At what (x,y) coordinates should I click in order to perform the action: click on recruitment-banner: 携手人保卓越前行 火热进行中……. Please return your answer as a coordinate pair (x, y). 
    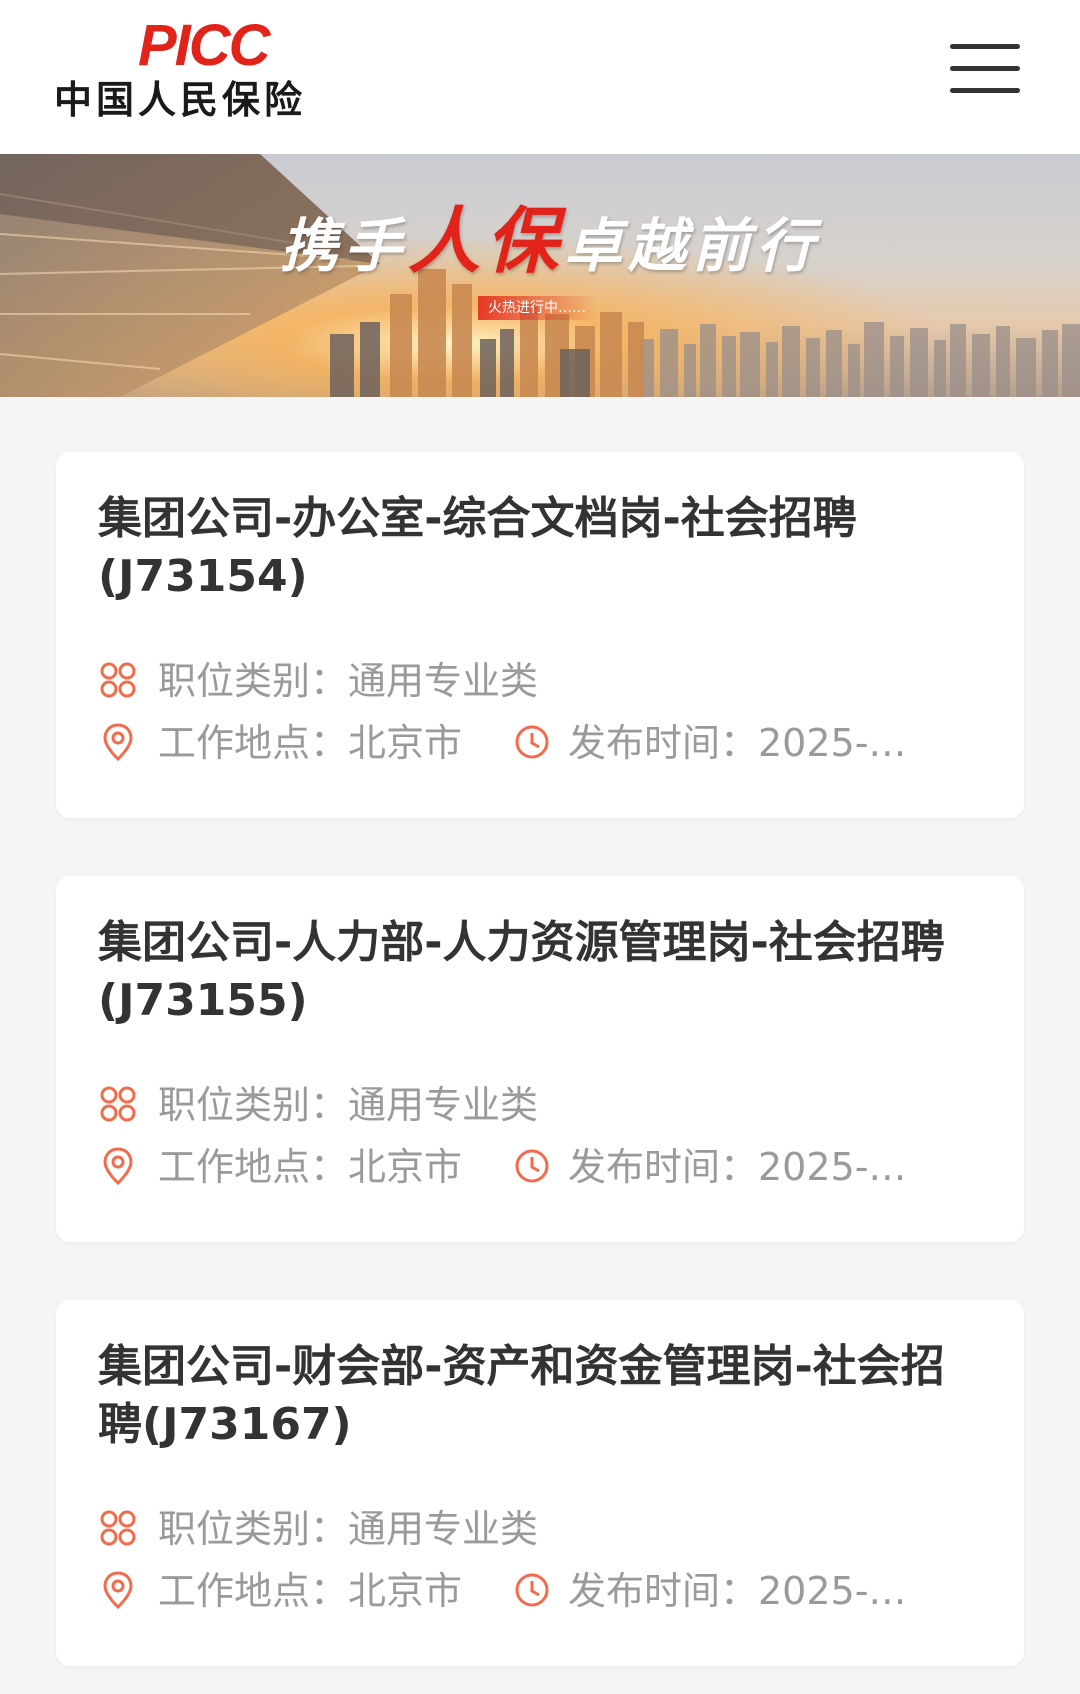
    Looking at the image, I should click on (540, 275).